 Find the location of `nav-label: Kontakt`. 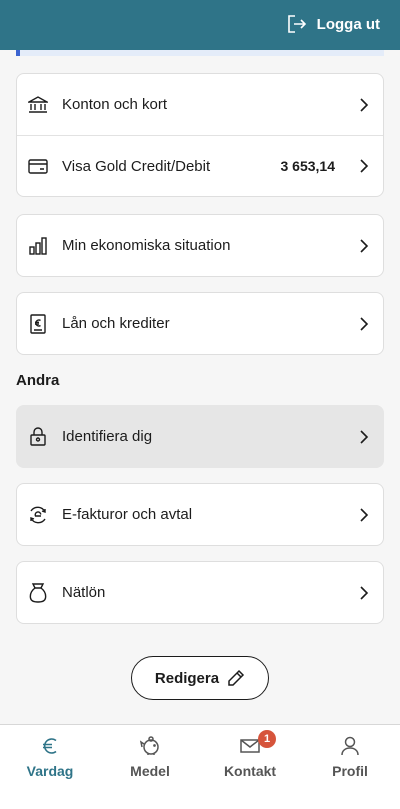

nav-label: Kontakt is located at coordinates (250, 771).